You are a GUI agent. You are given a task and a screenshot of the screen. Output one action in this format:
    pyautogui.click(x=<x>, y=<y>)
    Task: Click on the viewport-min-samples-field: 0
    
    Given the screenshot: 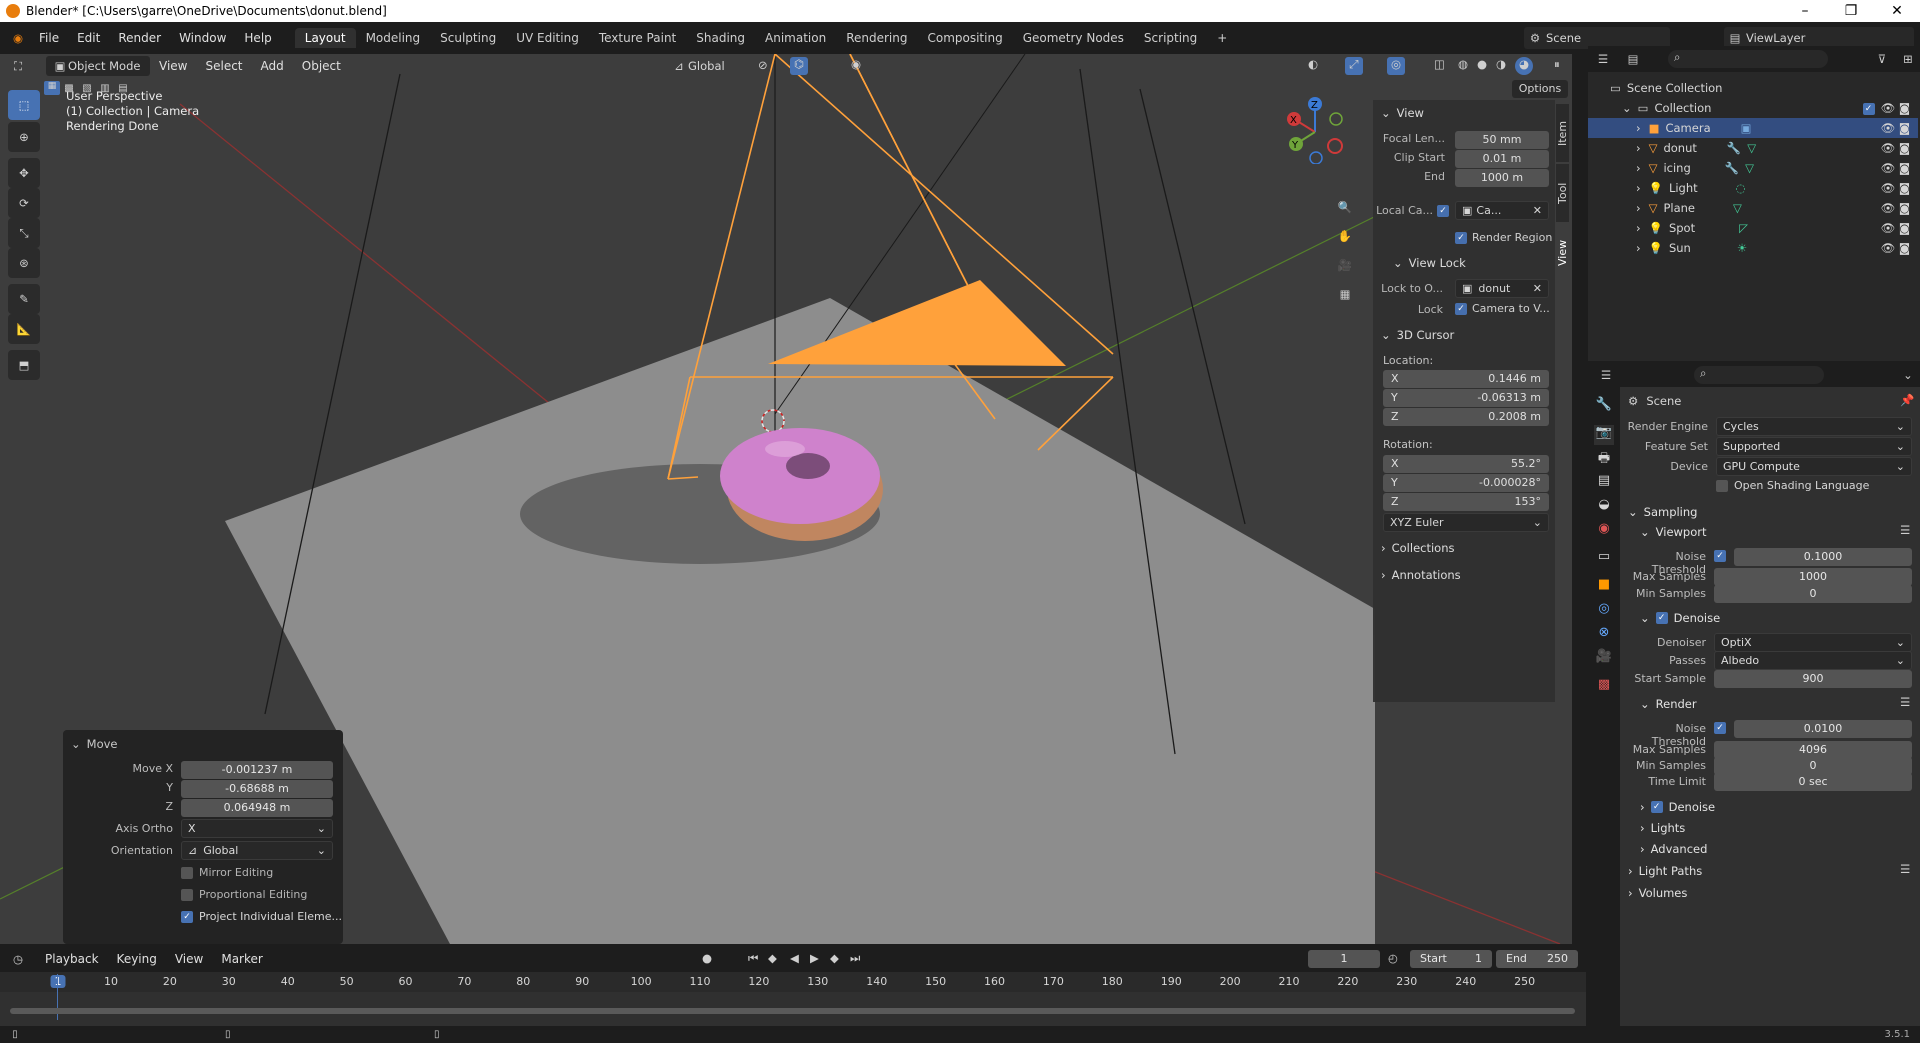 What is the action you would take?
    pyautogui.click(x=1813, y=594)
    